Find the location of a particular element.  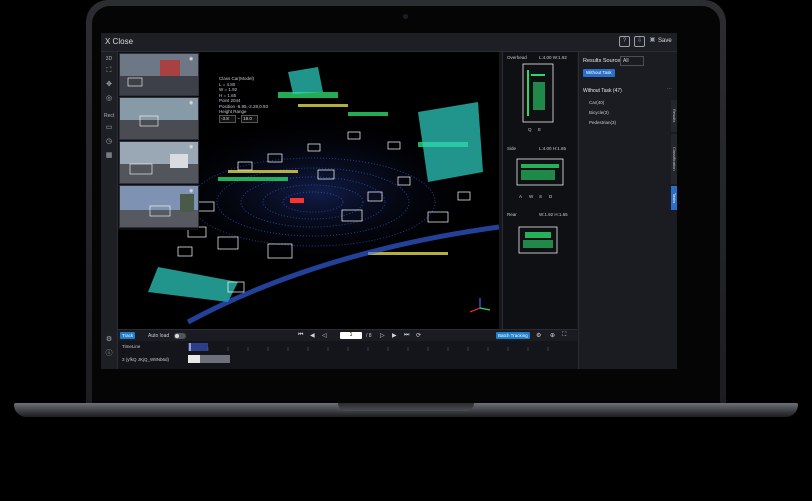

info-icon: ⓘ is located at coordinates (109, 354).